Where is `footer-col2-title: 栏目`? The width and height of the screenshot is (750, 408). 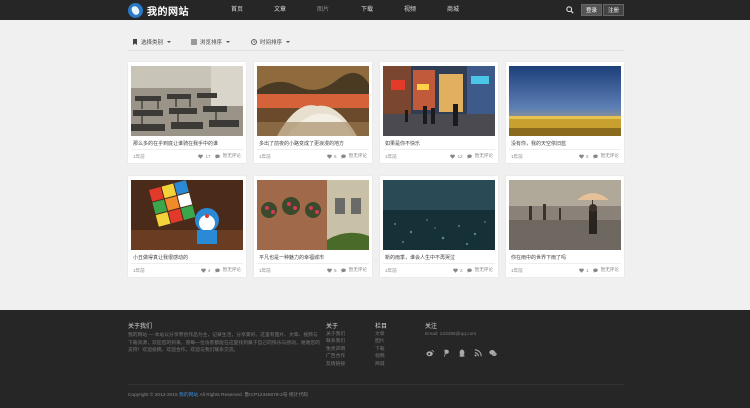 footer-col2-title: 栏目 is located at coordinates (381, 327).